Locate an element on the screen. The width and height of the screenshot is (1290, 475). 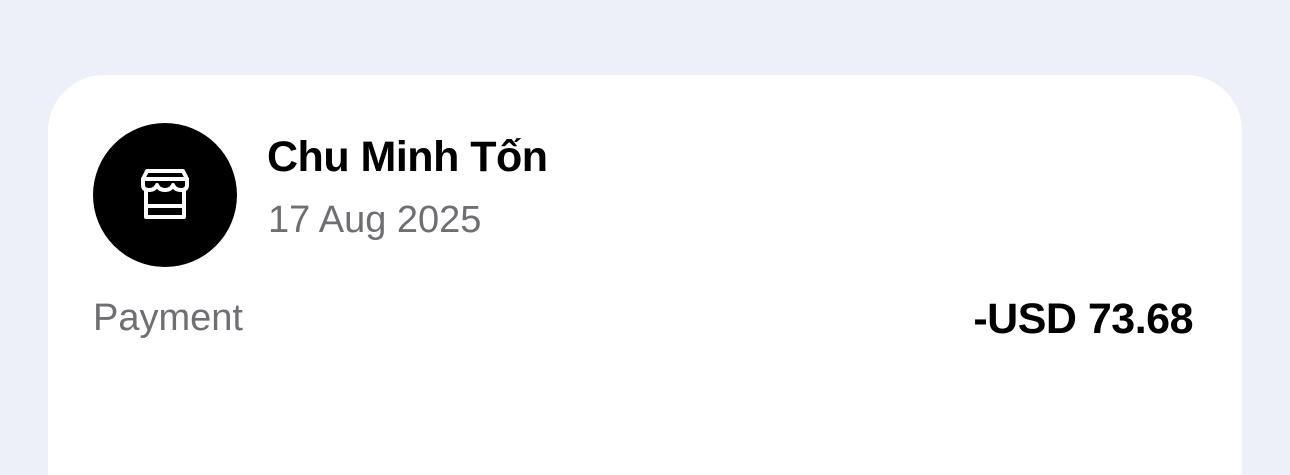
transaction-date: 17 Aug 2025 is located at coordinates (375, 220).